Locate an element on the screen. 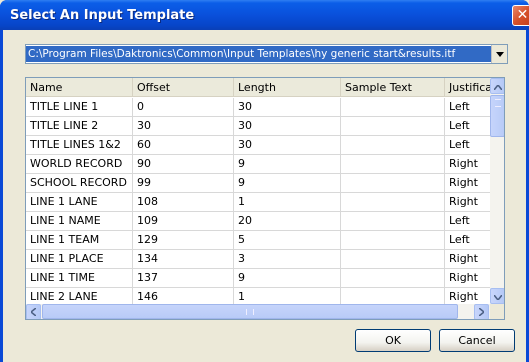 This screenshot has height=362, width=529. table-row: LINE 1 TIME 137 9 Right is located at coordinates (258, 278).